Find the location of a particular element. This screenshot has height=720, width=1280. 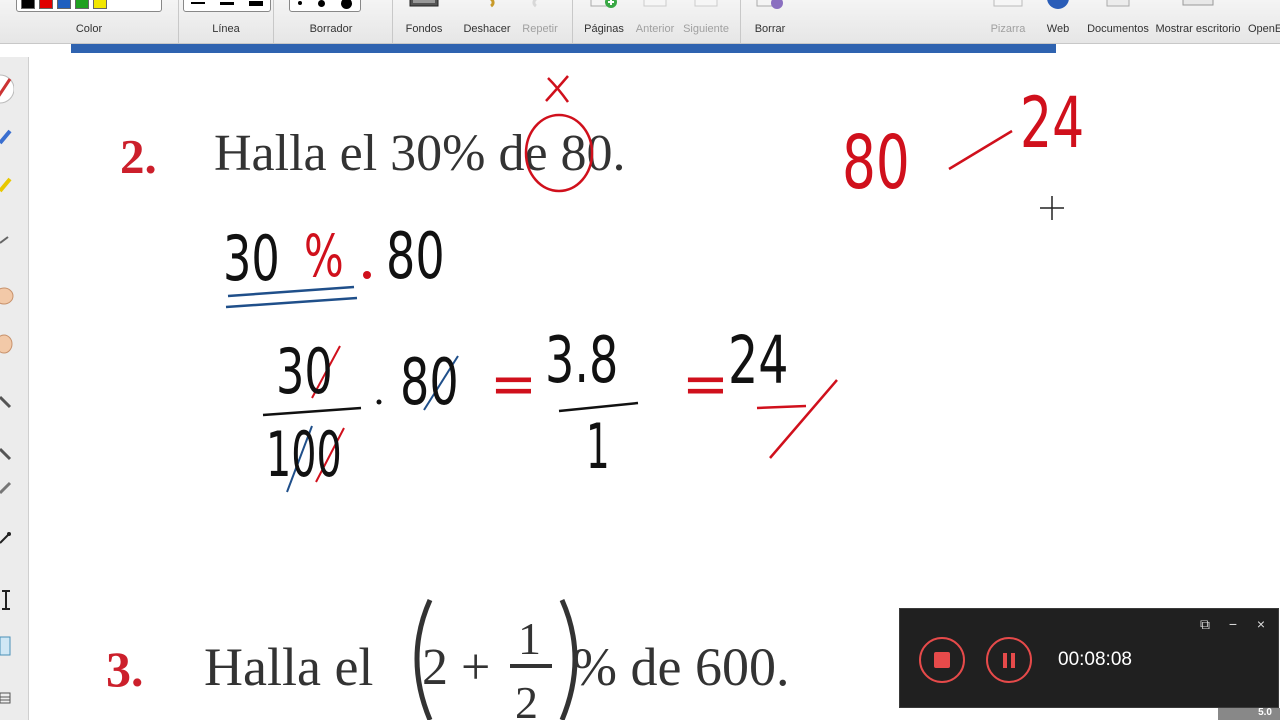

question-3-number: 3. is located at coordinates (125, 669).